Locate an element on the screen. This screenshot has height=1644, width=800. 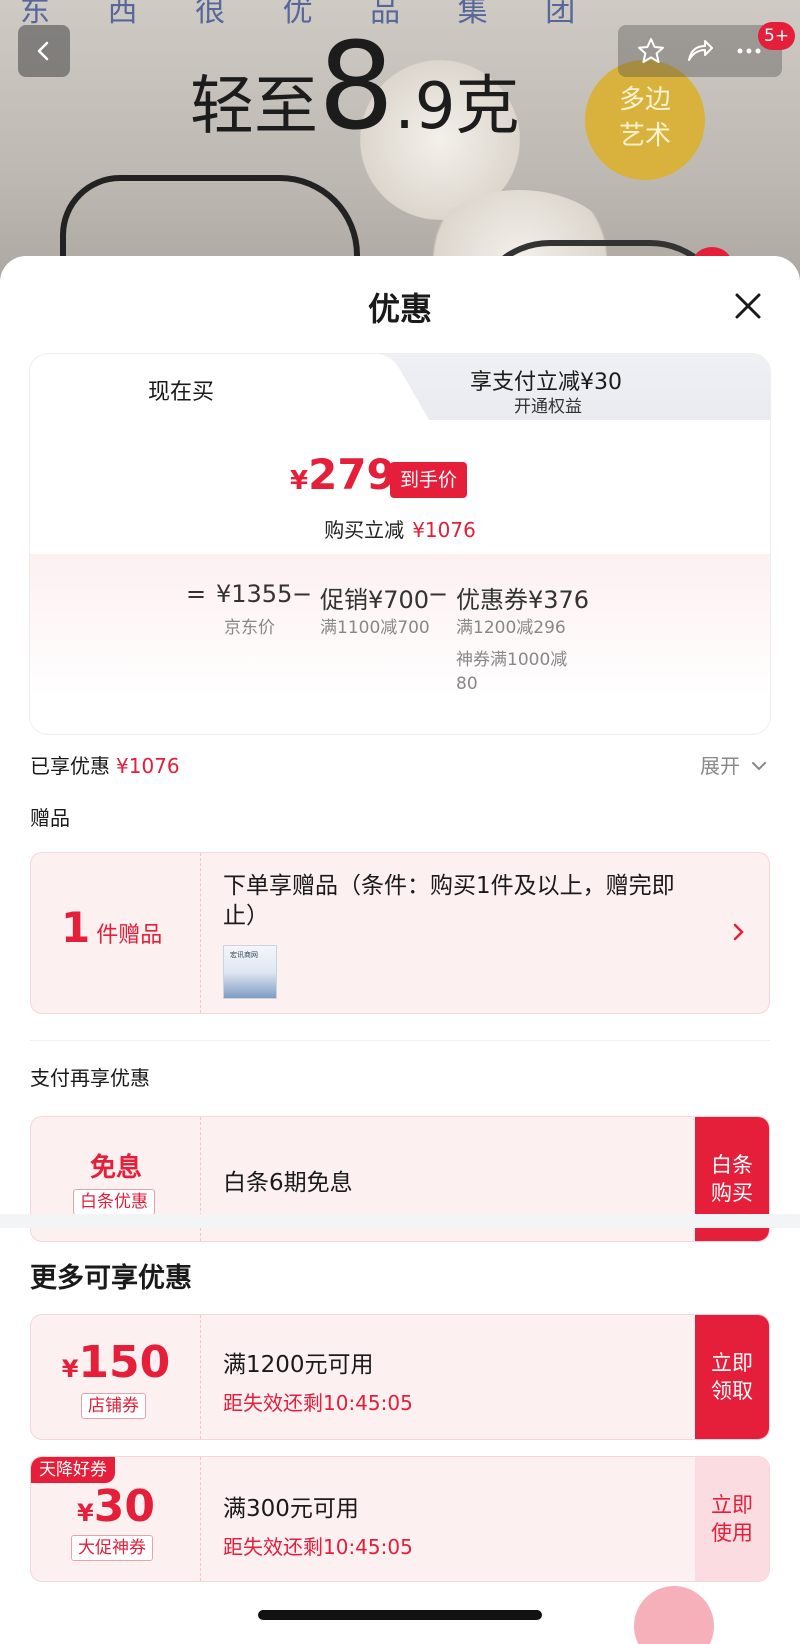
coupon-condition: 满1200元可用 is located at coordinates (298, 1365).